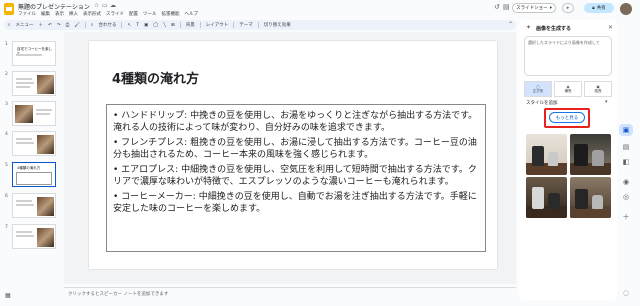 The width and height of the screenshot is (640, 306). Describe the element at coordinates (217, 25) in the screenshot. I see `layout-button: レイアウト` at that location.